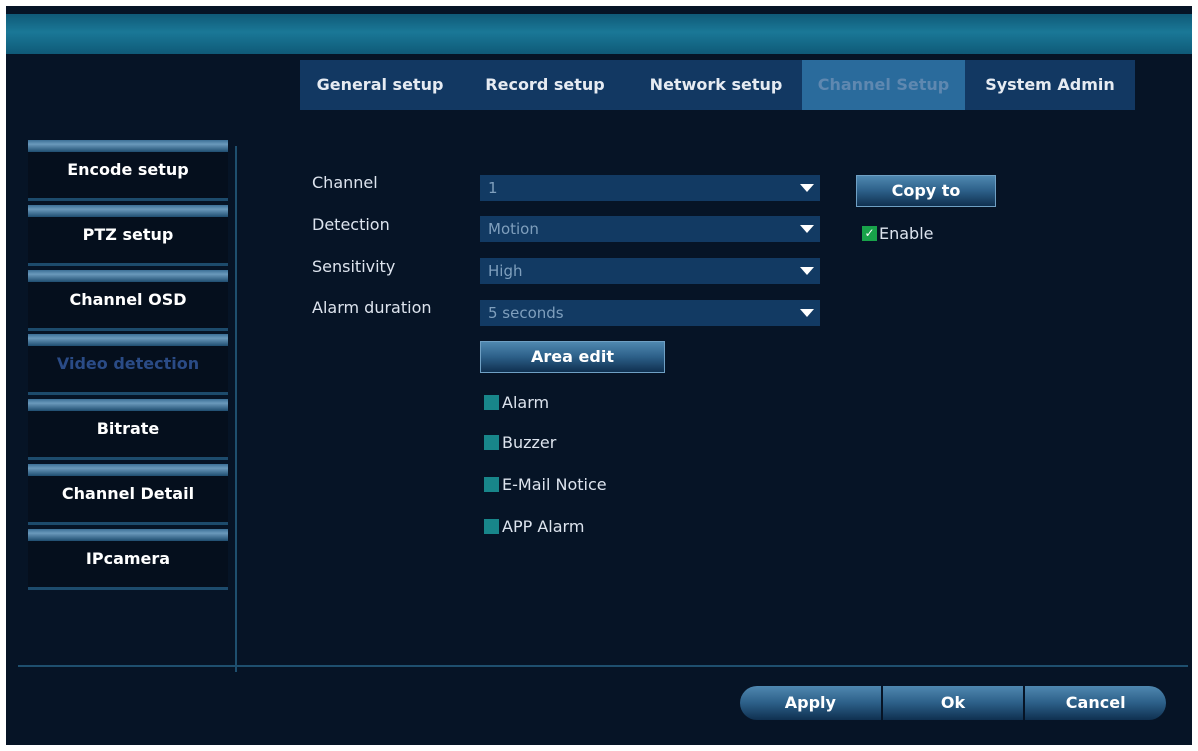 The width and height of the screenshot is (1198, 751). What do you see at coordinates (1096, 703) in the screenshot?
I see `cancel-button: Cancel` at bounding box center [1096, 703].